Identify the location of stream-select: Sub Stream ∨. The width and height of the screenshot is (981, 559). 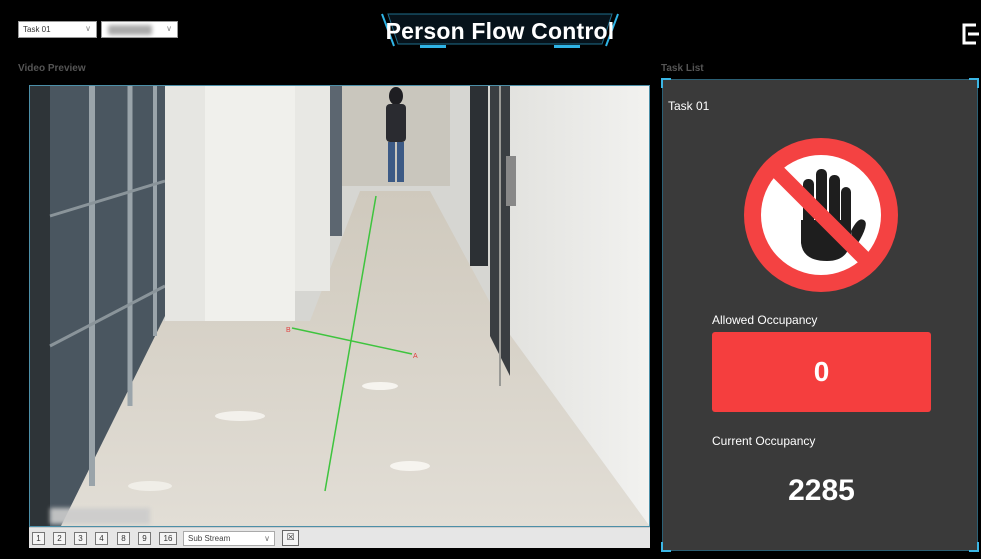
(229, 538).